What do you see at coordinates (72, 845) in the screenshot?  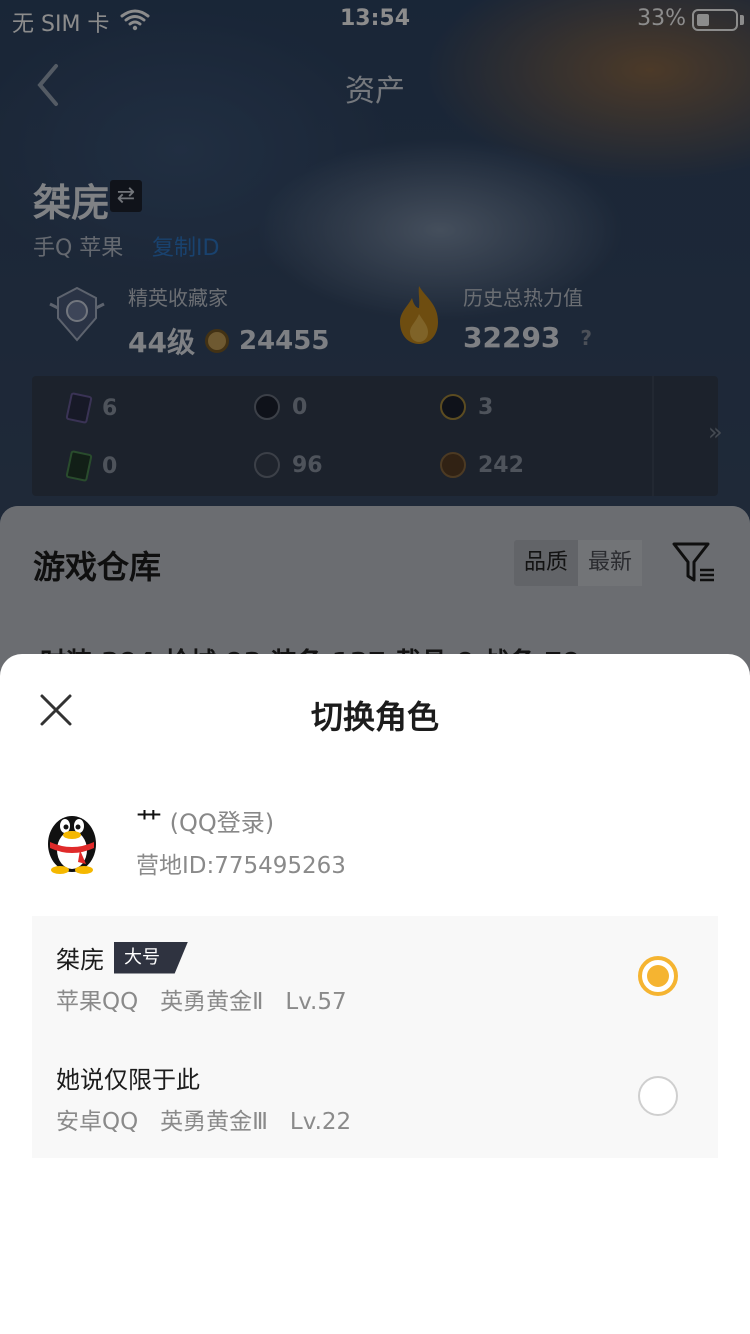 I see `qq-penguin-avatar-icon` at bounding box center [72, 845].